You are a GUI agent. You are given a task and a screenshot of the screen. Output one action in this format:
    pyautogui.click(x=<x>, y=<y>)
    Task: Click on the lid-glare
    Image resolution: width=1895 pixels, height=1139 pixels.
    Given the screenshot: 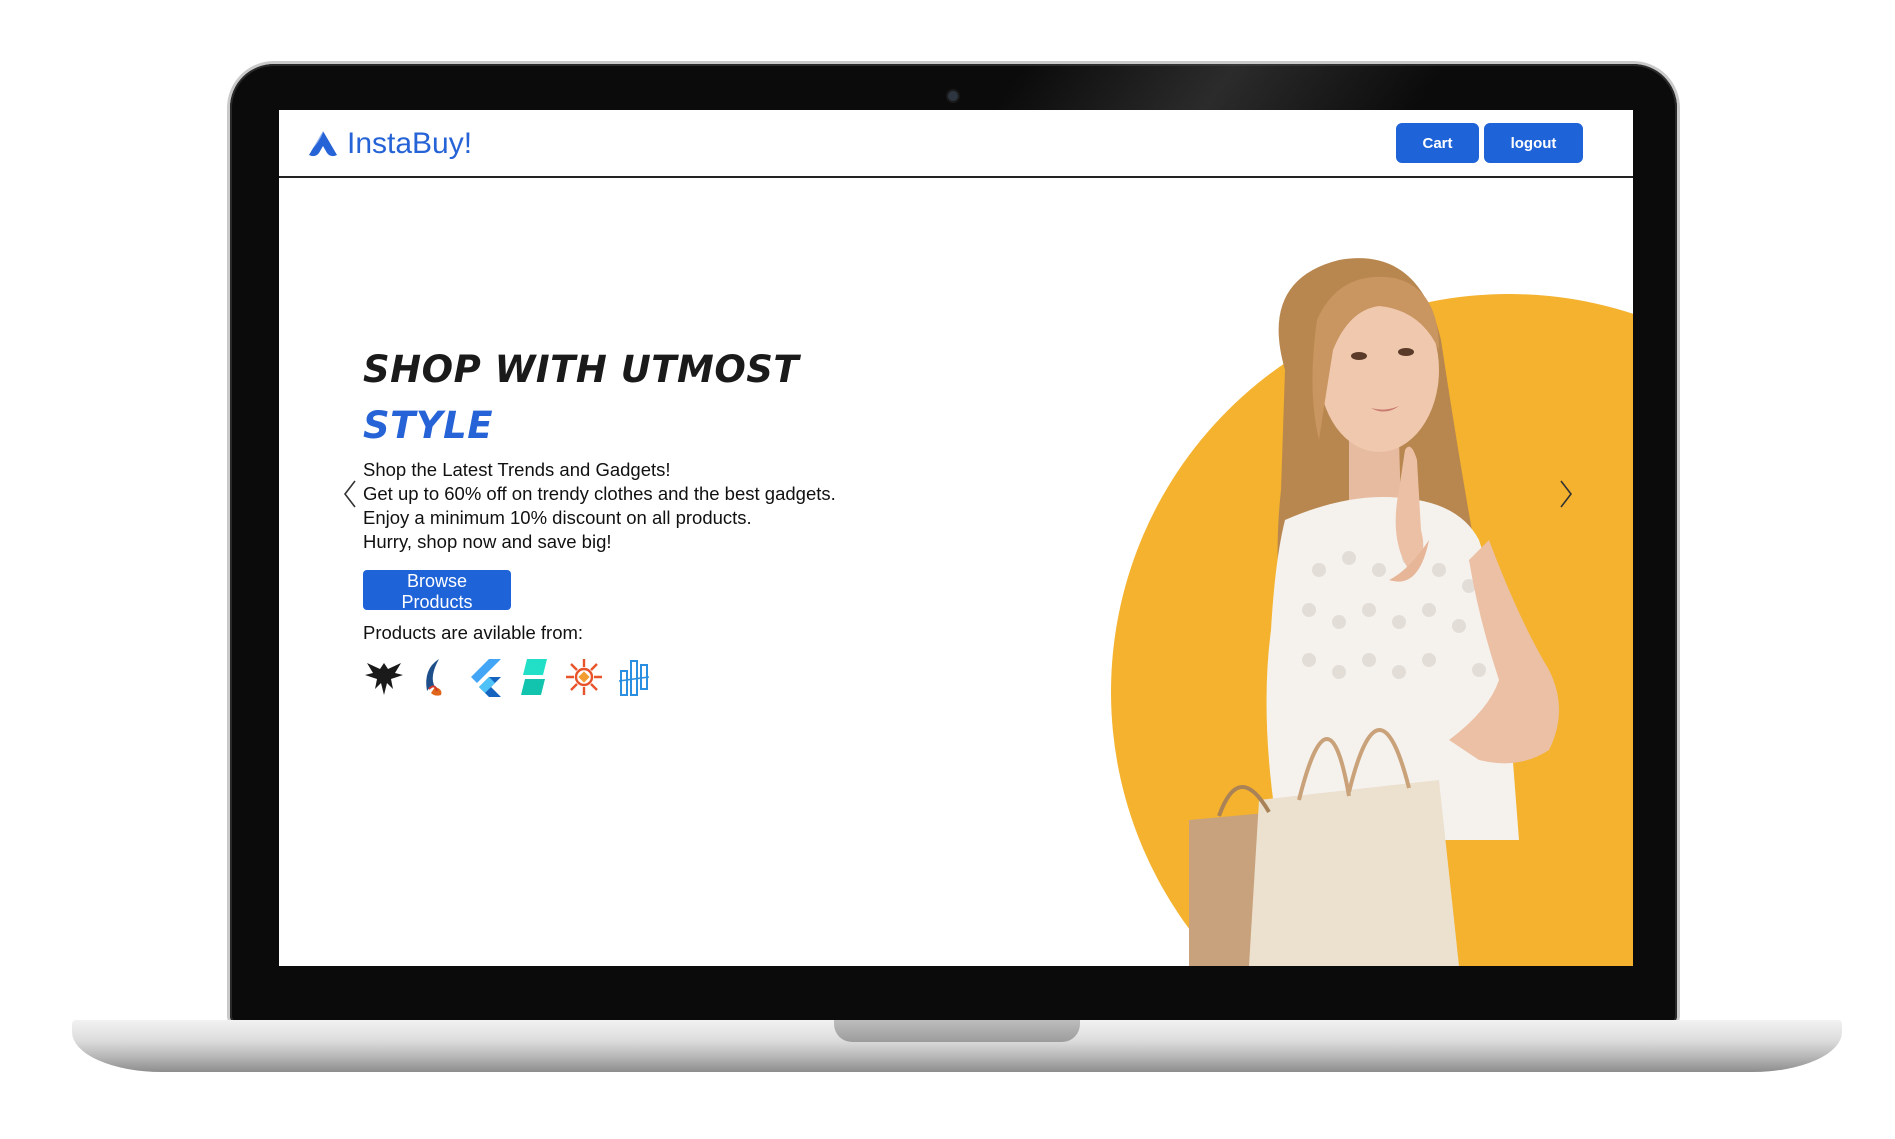 What is the action you would take?
    pyautogui.click(x=1220, y=87)
    